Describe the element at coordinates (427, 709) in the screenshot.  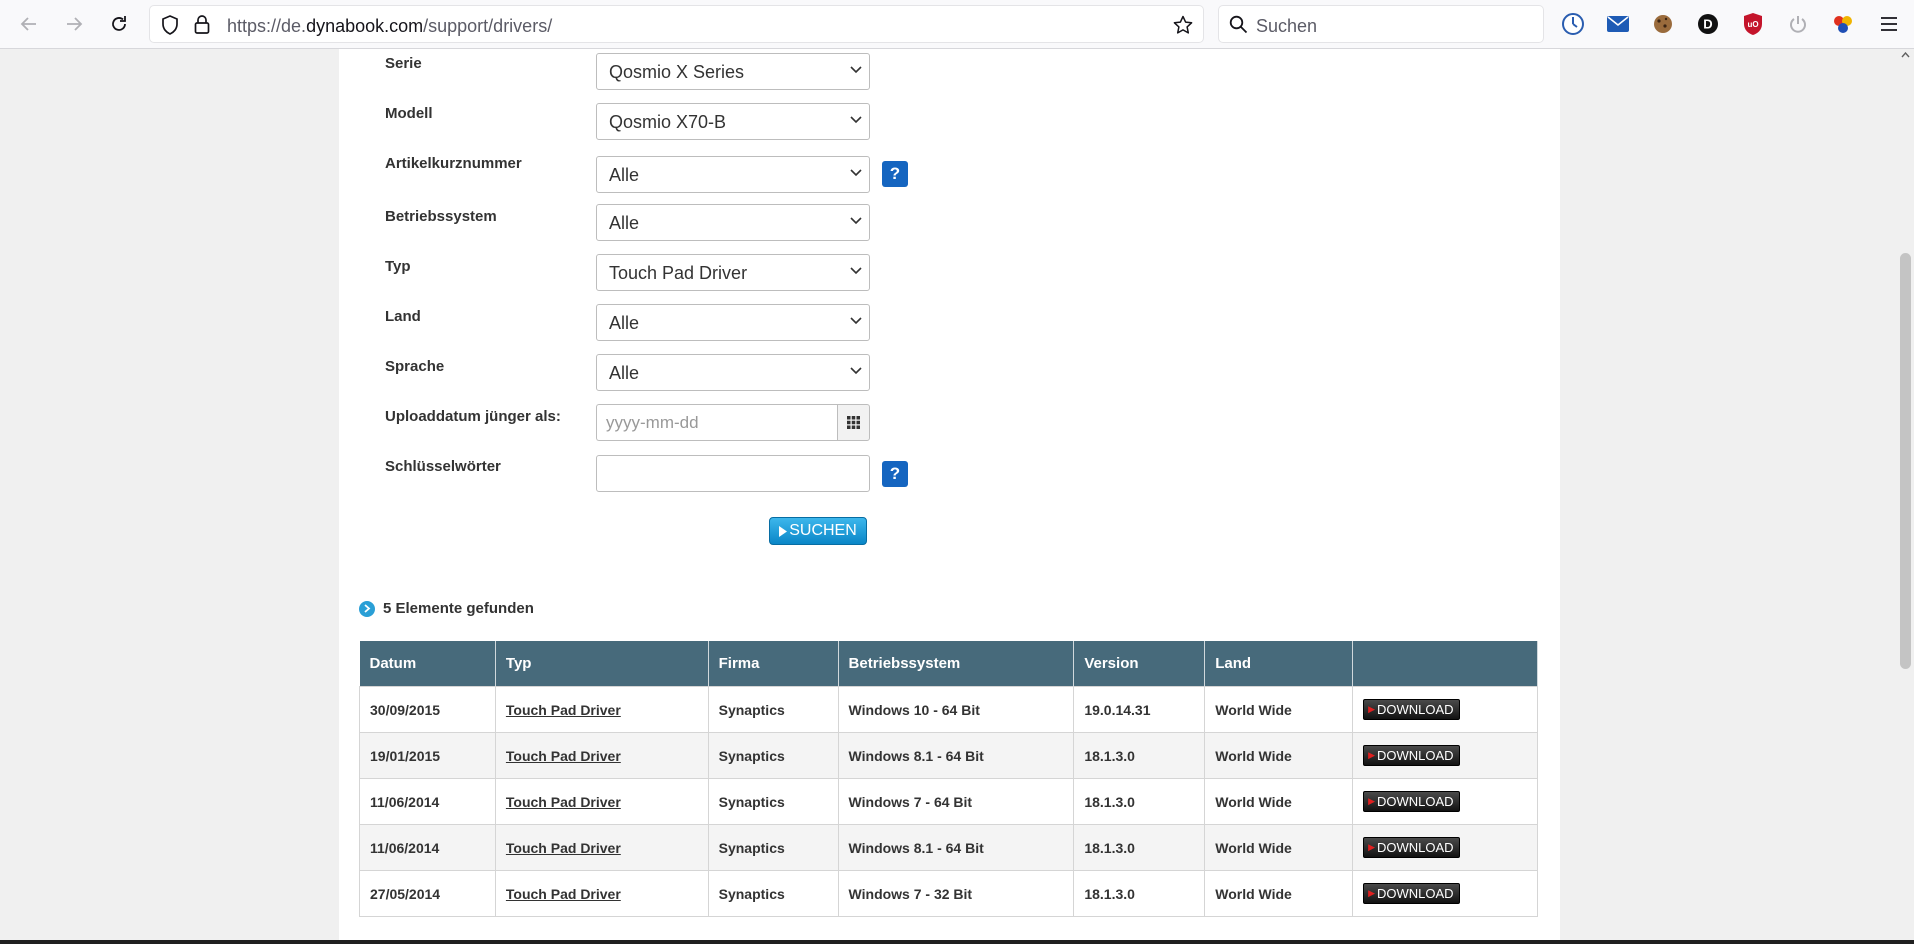
I see `datum-cell: 30/09/2015` at that location.